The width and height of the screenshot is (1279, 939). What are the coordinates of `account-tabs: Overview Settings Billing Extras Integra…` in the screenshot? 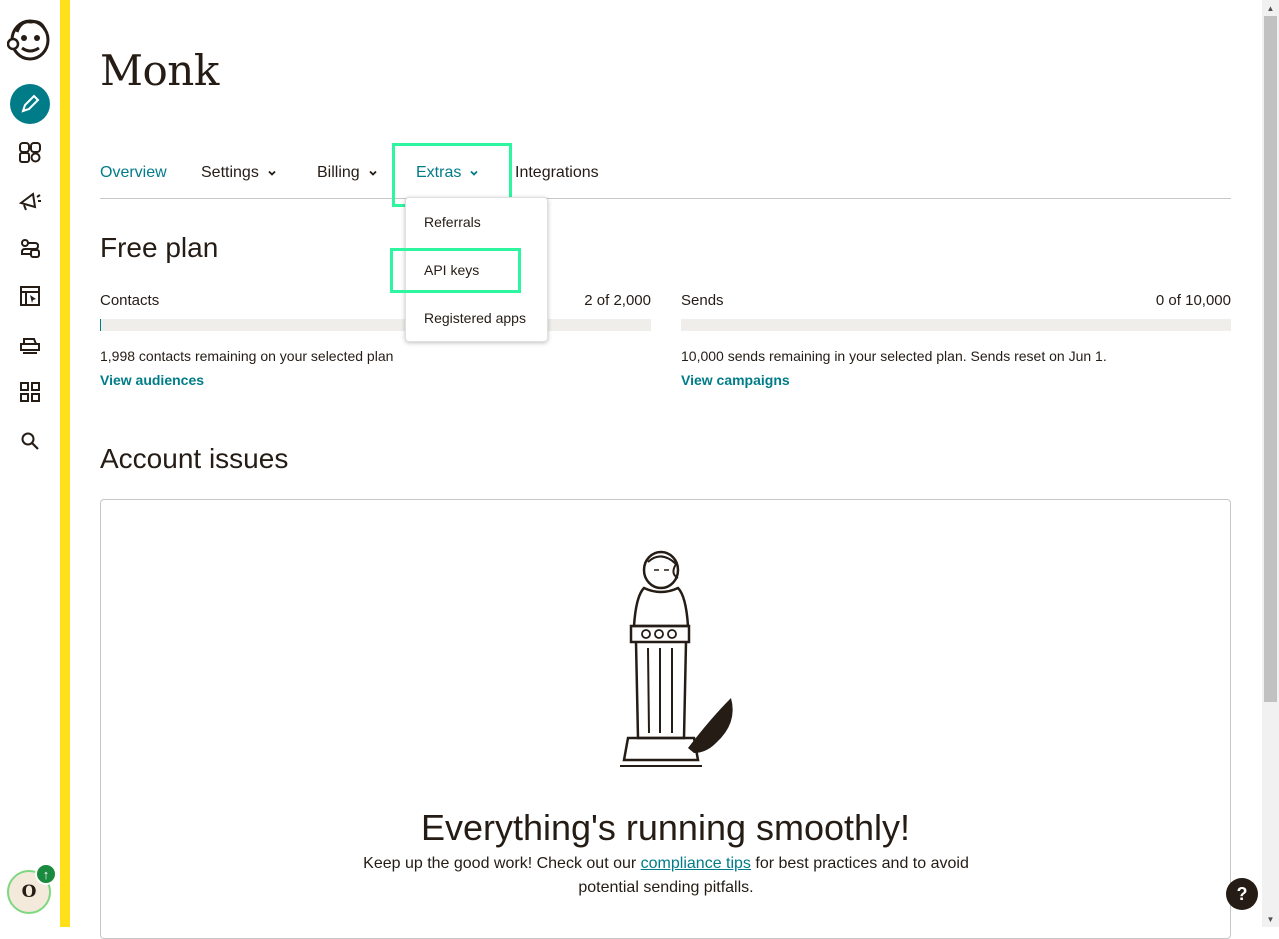 It's located at (665, 174).